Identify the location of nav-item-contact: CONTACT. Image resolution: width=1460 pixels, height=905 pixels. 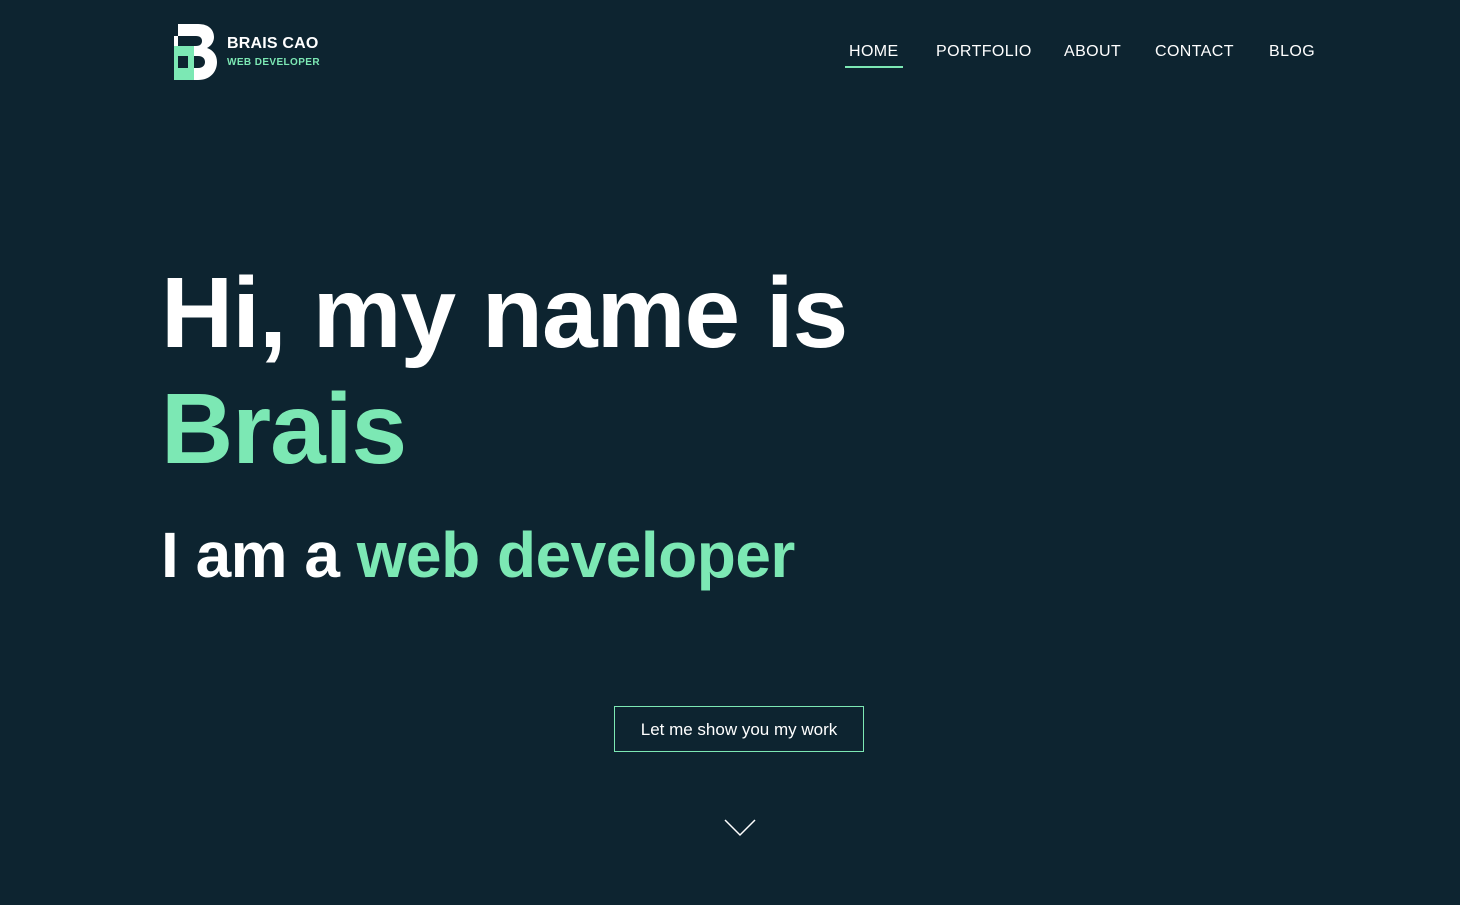
(1194, 52).